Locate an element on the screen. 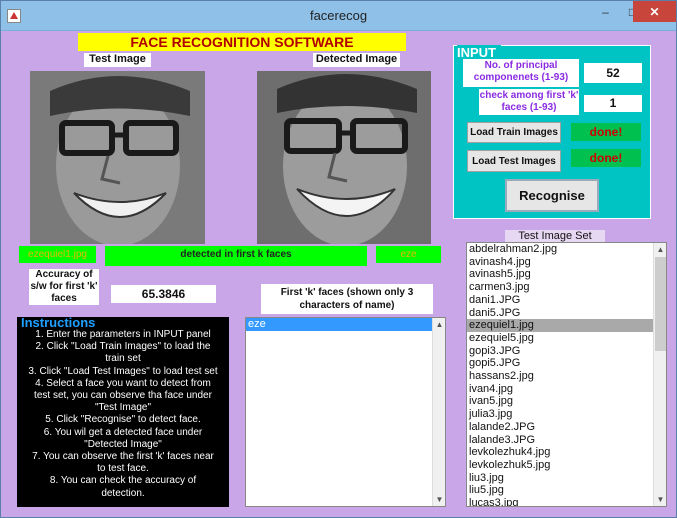 The width and height of the screenshot is (677, 518). instructions-title: Instructions is located at coordinates (58, 322).